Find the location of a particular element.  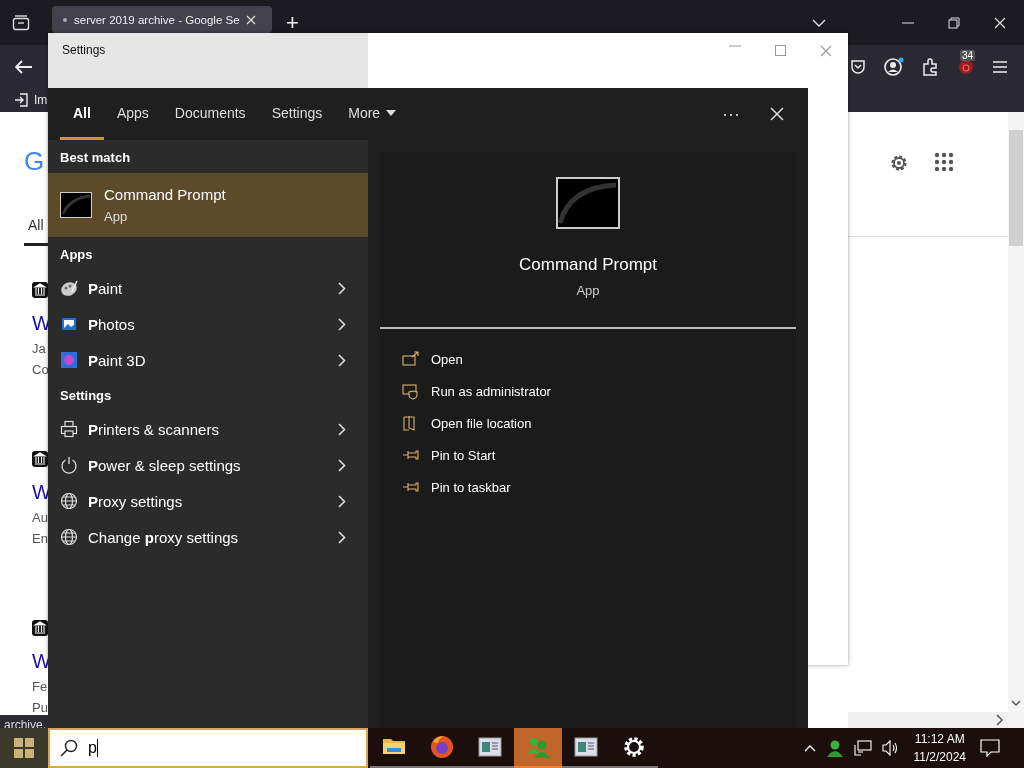

filter-tab: More is located at coordinates (372, 114).